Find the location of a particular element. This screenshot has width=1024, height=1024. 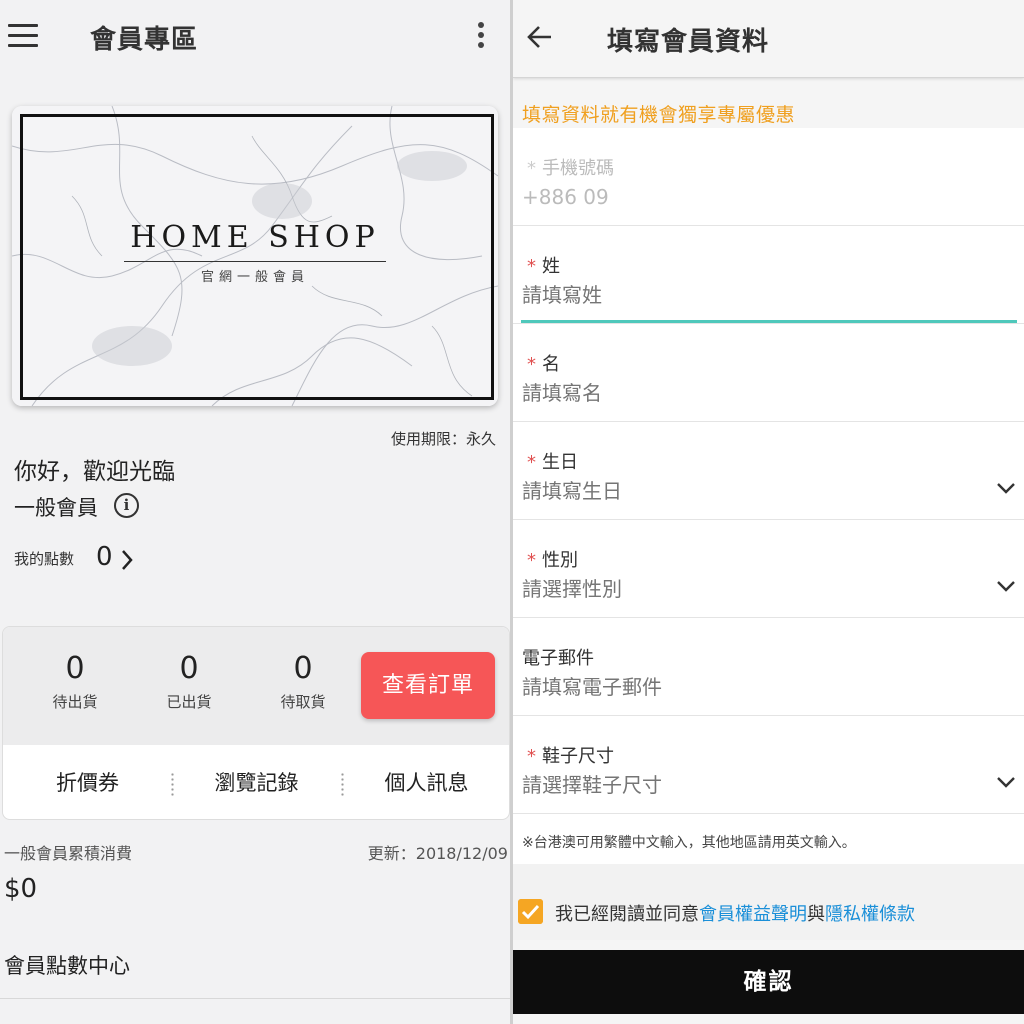

membership-card: HOME SHOP 官網一般會員 is located at coordinates (255, 256).